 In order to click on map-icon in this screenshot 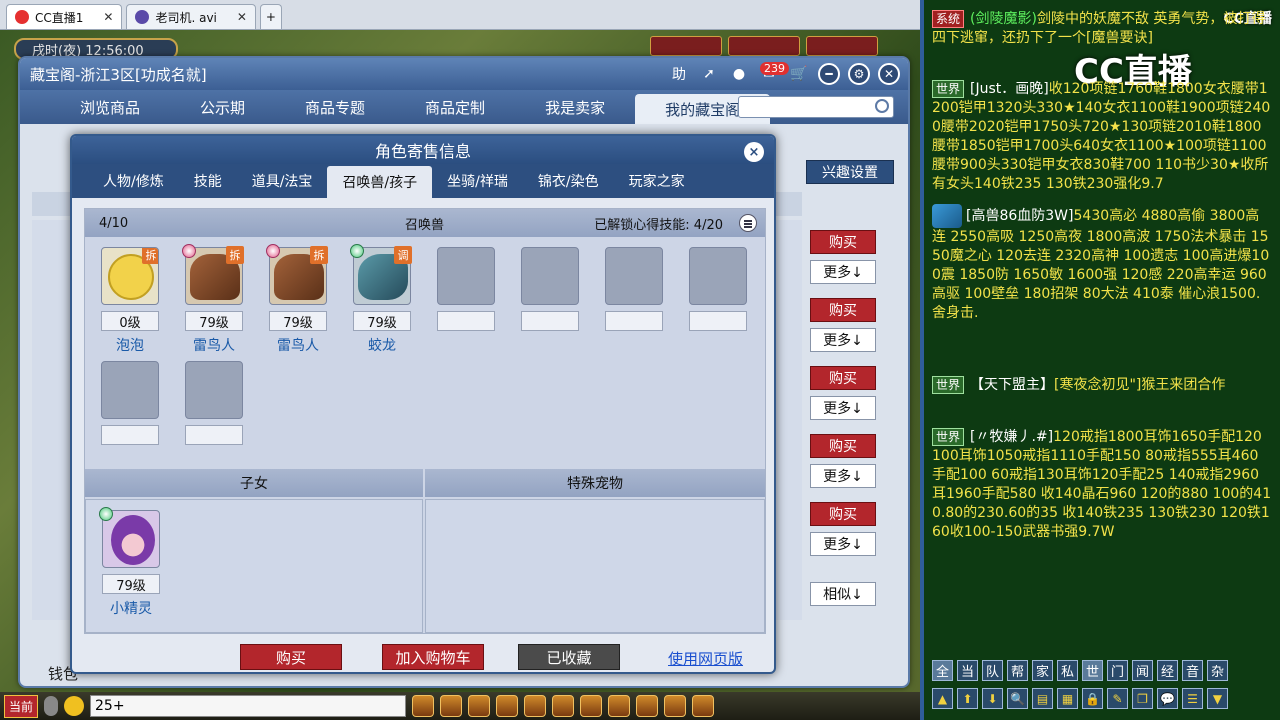, I will do `click(675, 706)`.